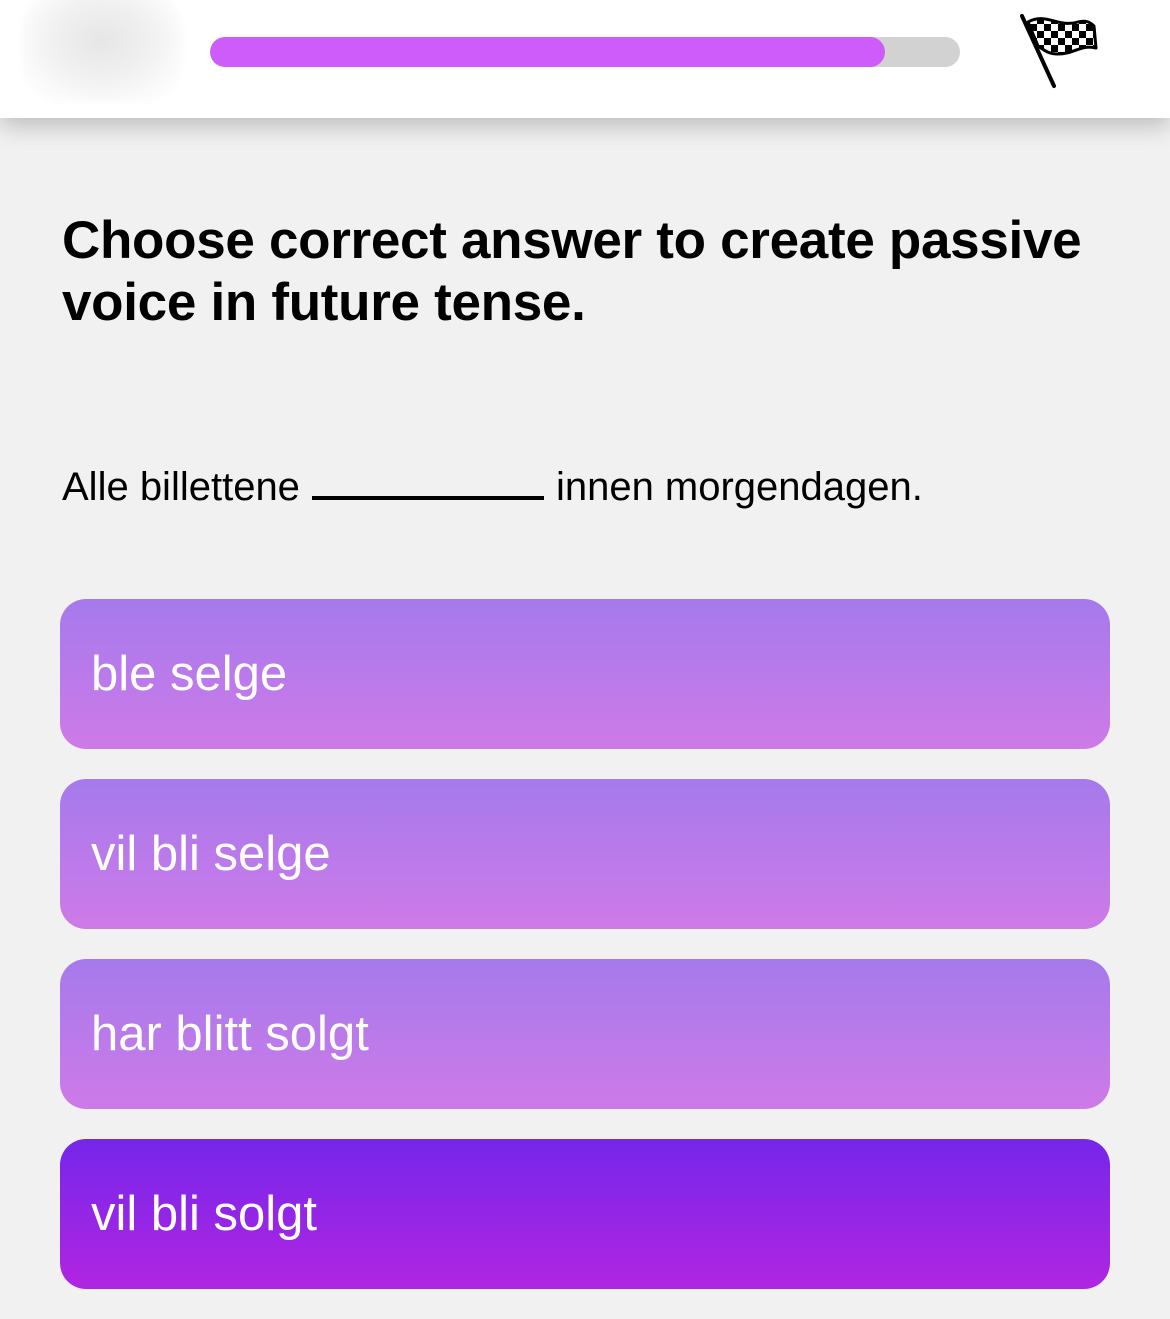  What do you see at coordinates (739, 487) in the screenshot?
I see `sentence-after: innen morgendagen.` at bounding box center [739, 487].